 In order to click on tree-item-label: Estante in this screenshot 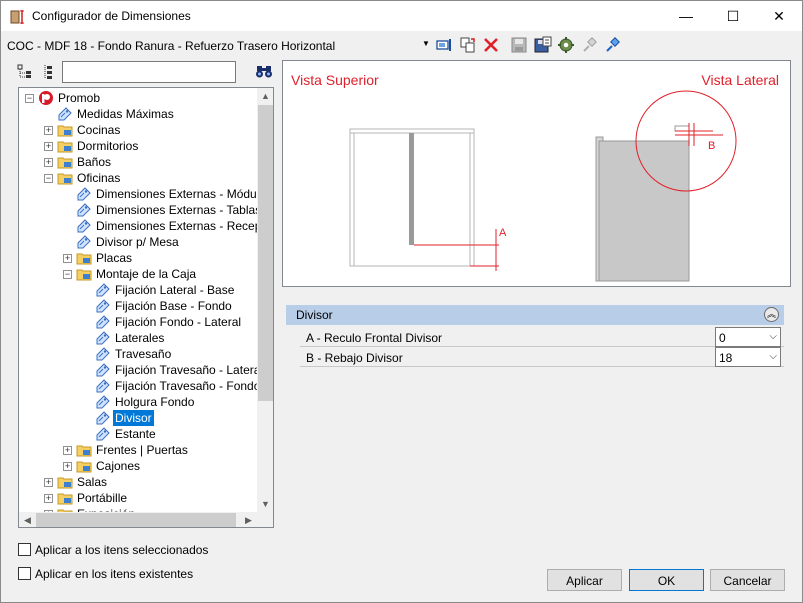, I will do `click(135, 434)`.